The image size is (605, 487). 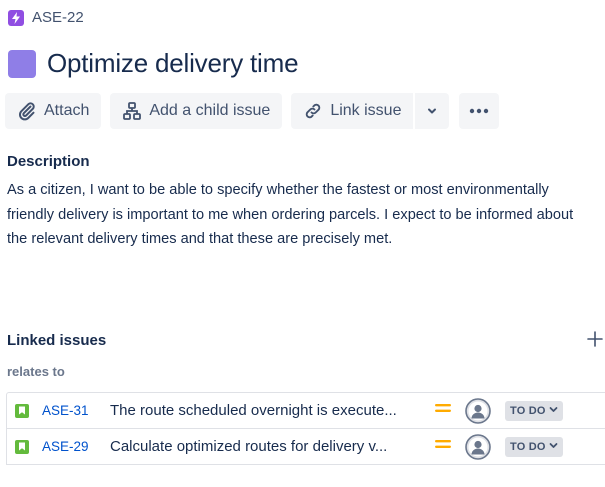 I want to click on link-issue-button: Link issue, so click(x=352, y=111).